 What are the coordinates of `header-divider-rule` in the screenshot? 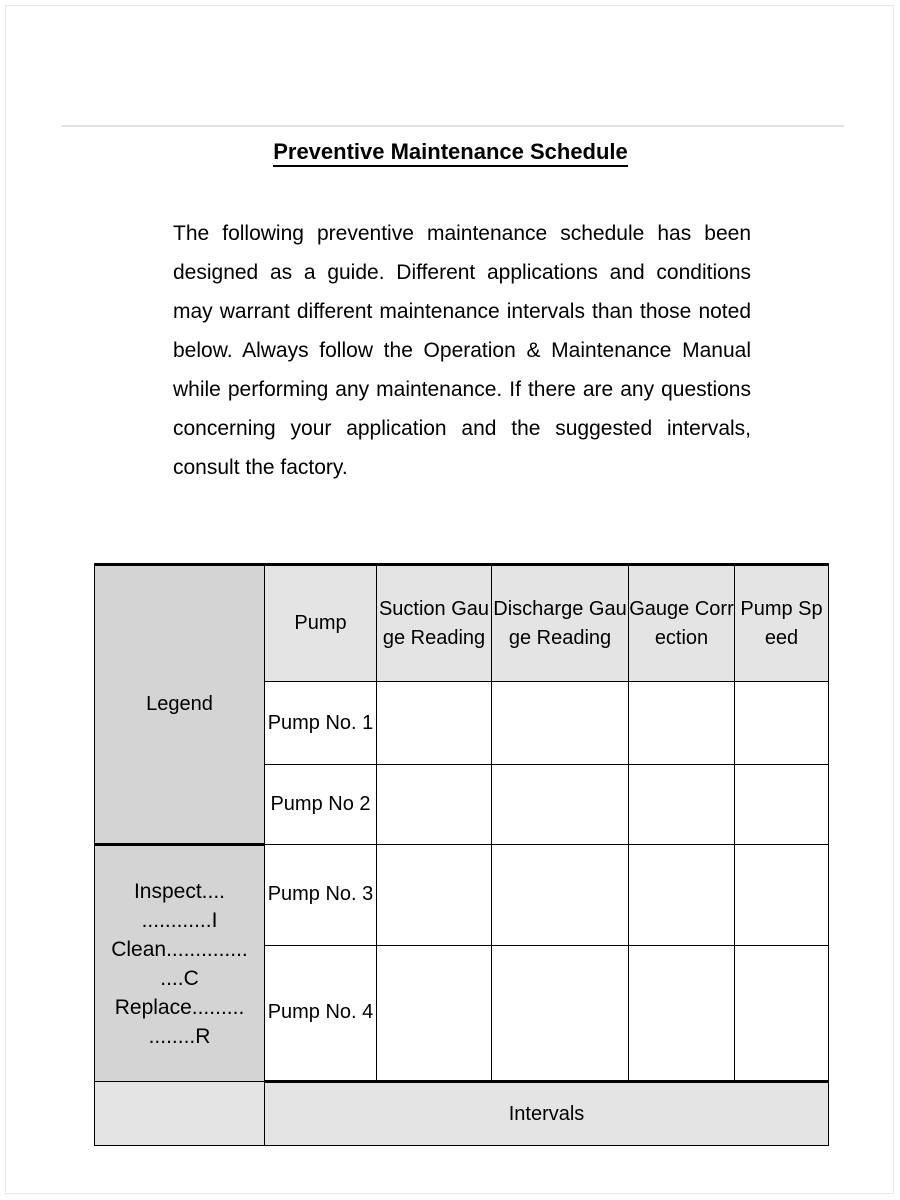 It's located at (452, 126).